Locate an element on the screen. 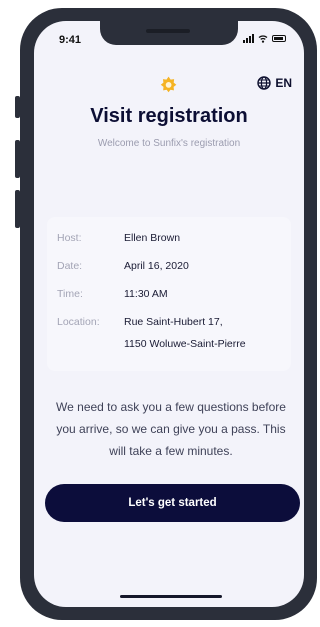 The width and height of the screenshot is (320, 627). location-label: Location: is located at coordinates (78, 322).